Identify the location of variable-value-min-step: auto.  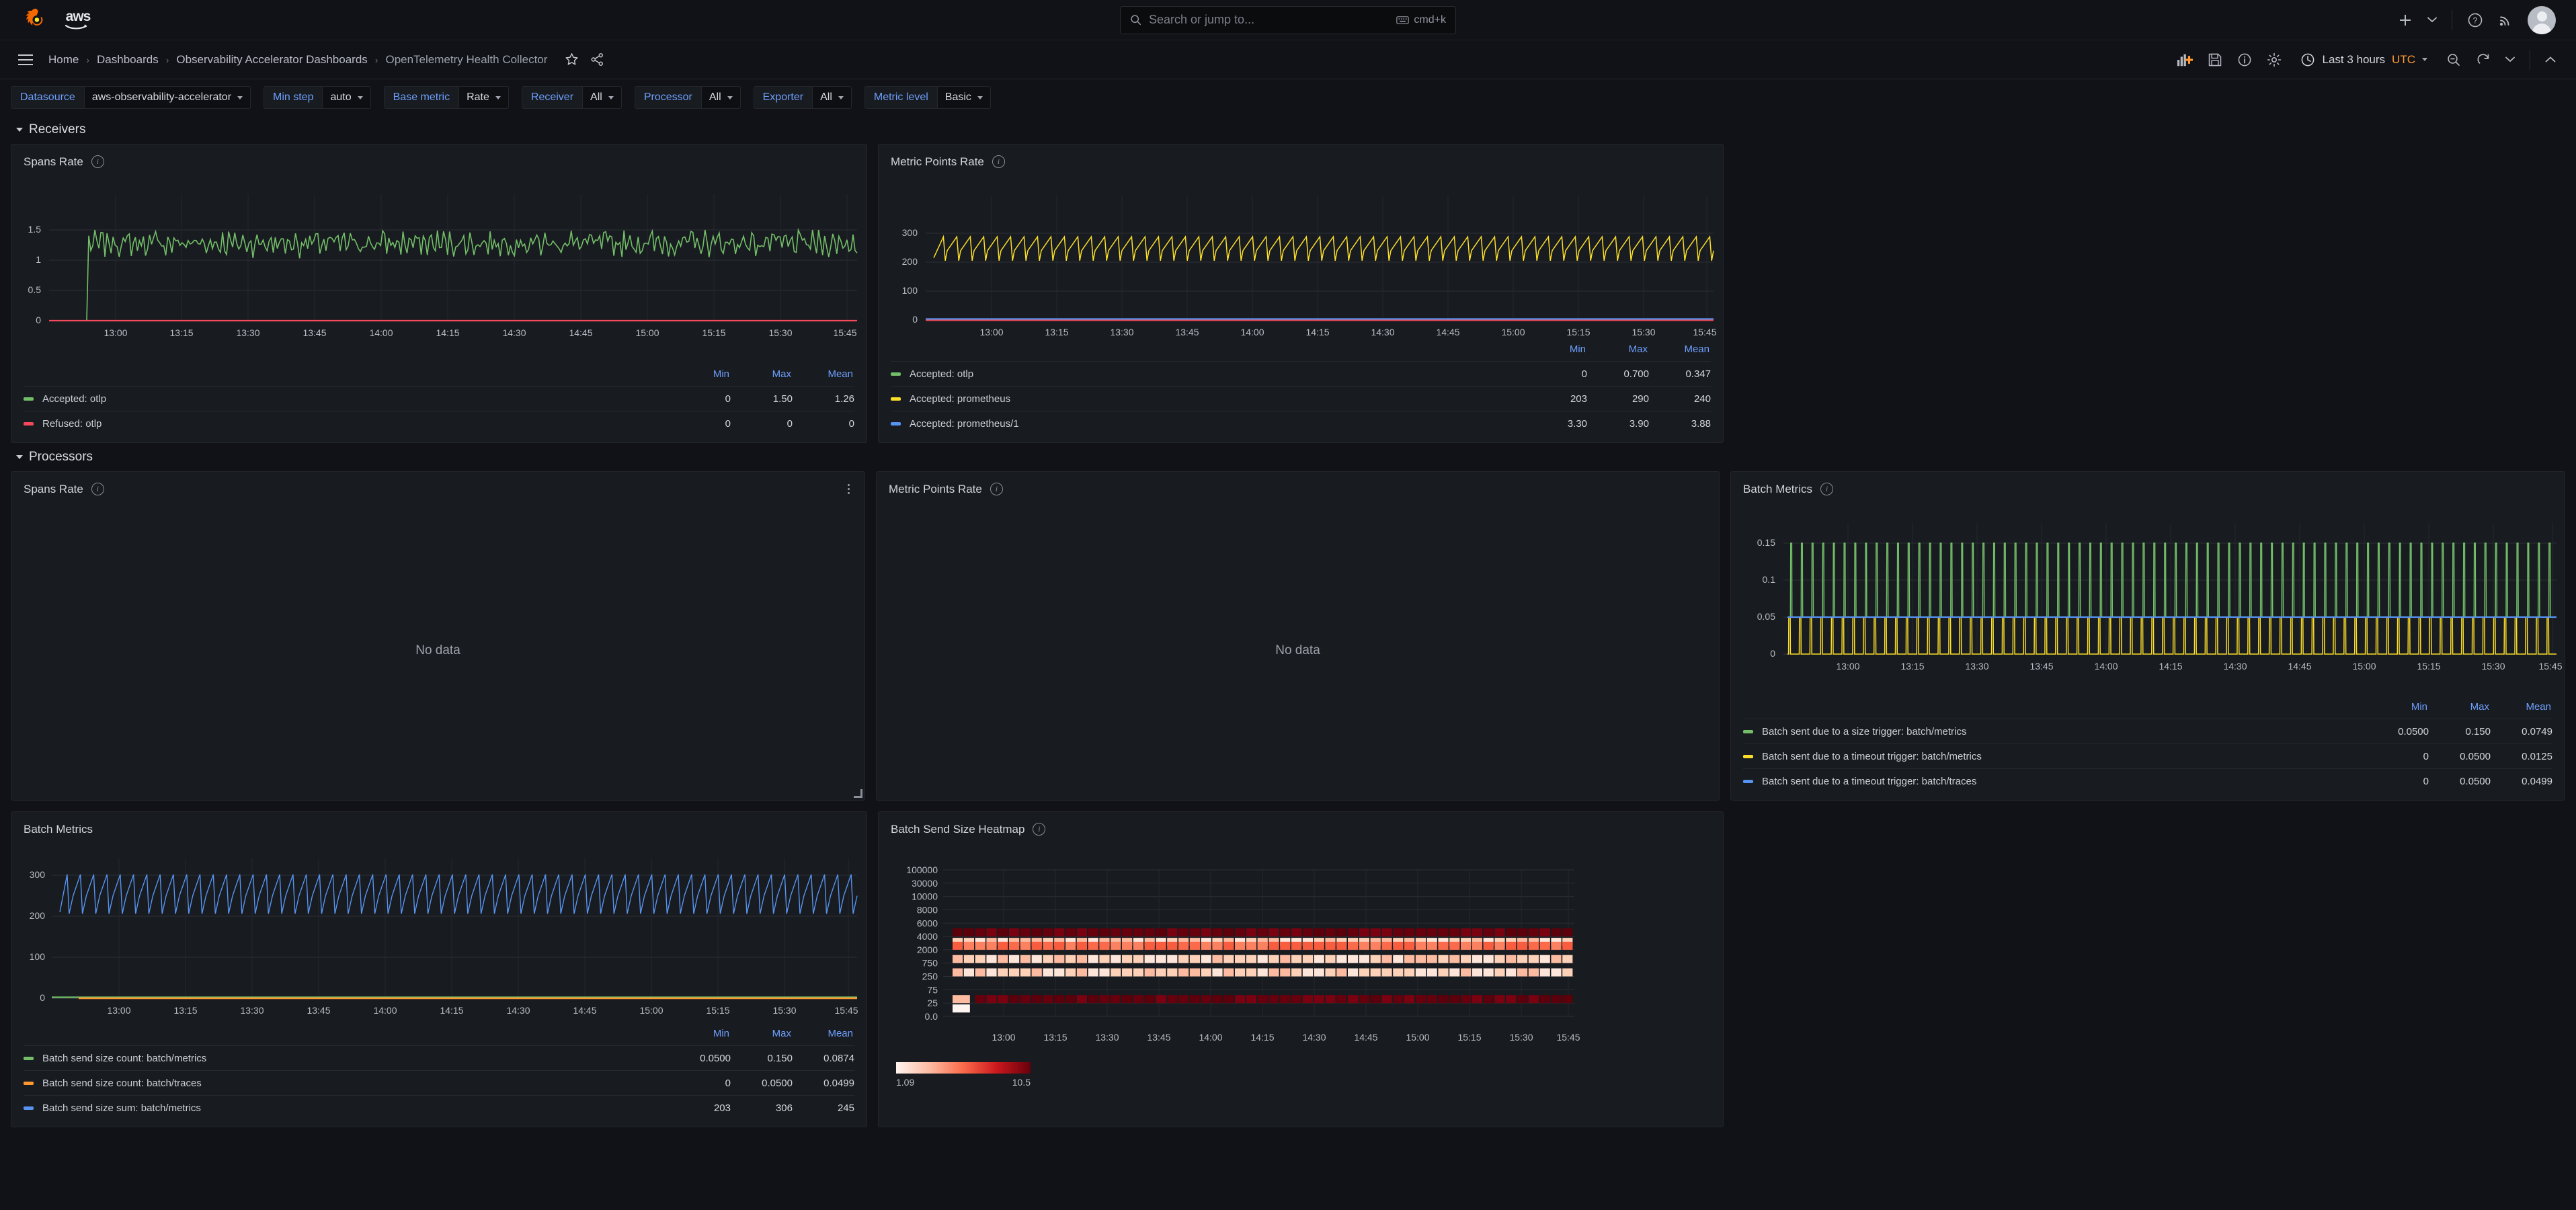
(346, 97).